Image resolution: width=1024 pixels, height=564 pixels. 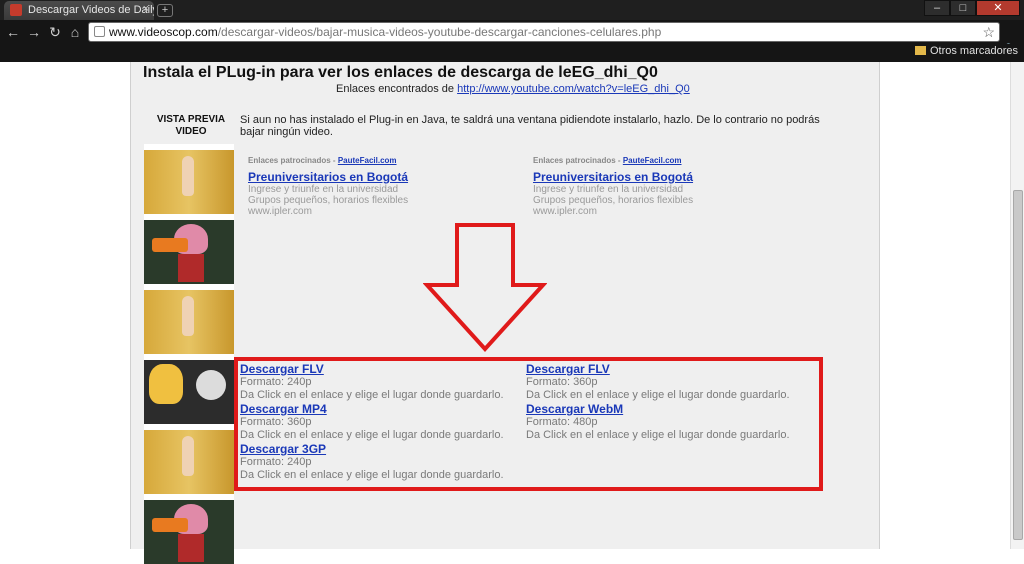 What do you see at coordinates (937, 8) in the screenshot?
I see `minimize-button: –` at bounding box center [937, 8].